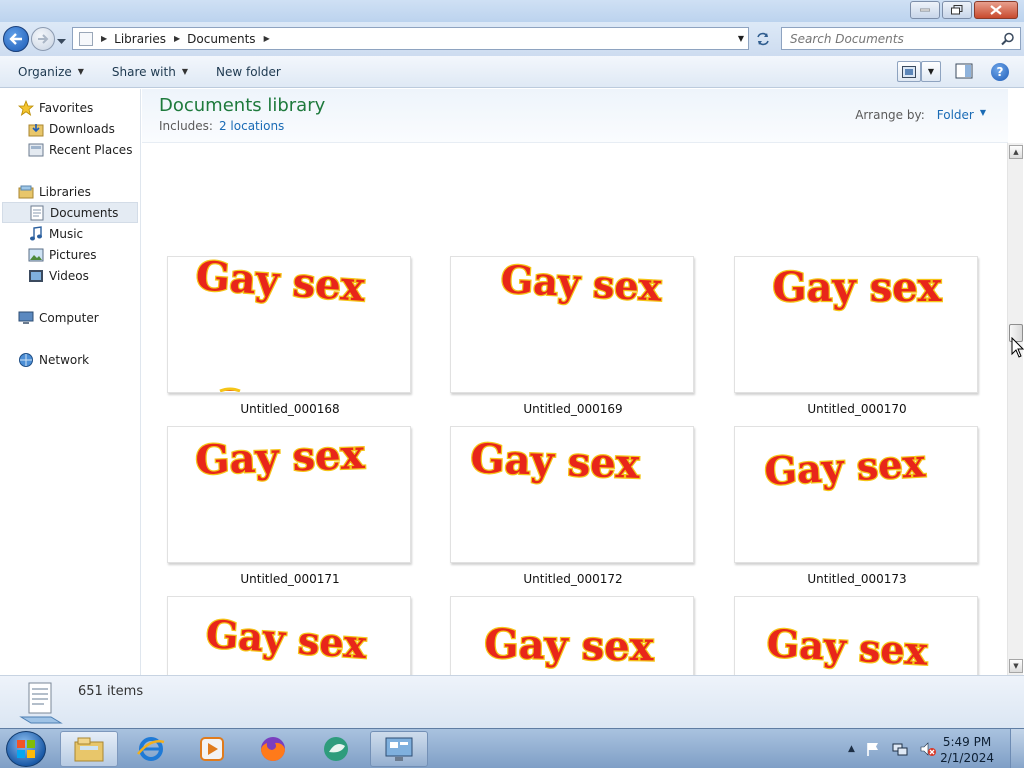 This screenshot has width=1024, height=768. I want to click on arrange-by: Arrange by: Folder ▼, so click(920, 115).